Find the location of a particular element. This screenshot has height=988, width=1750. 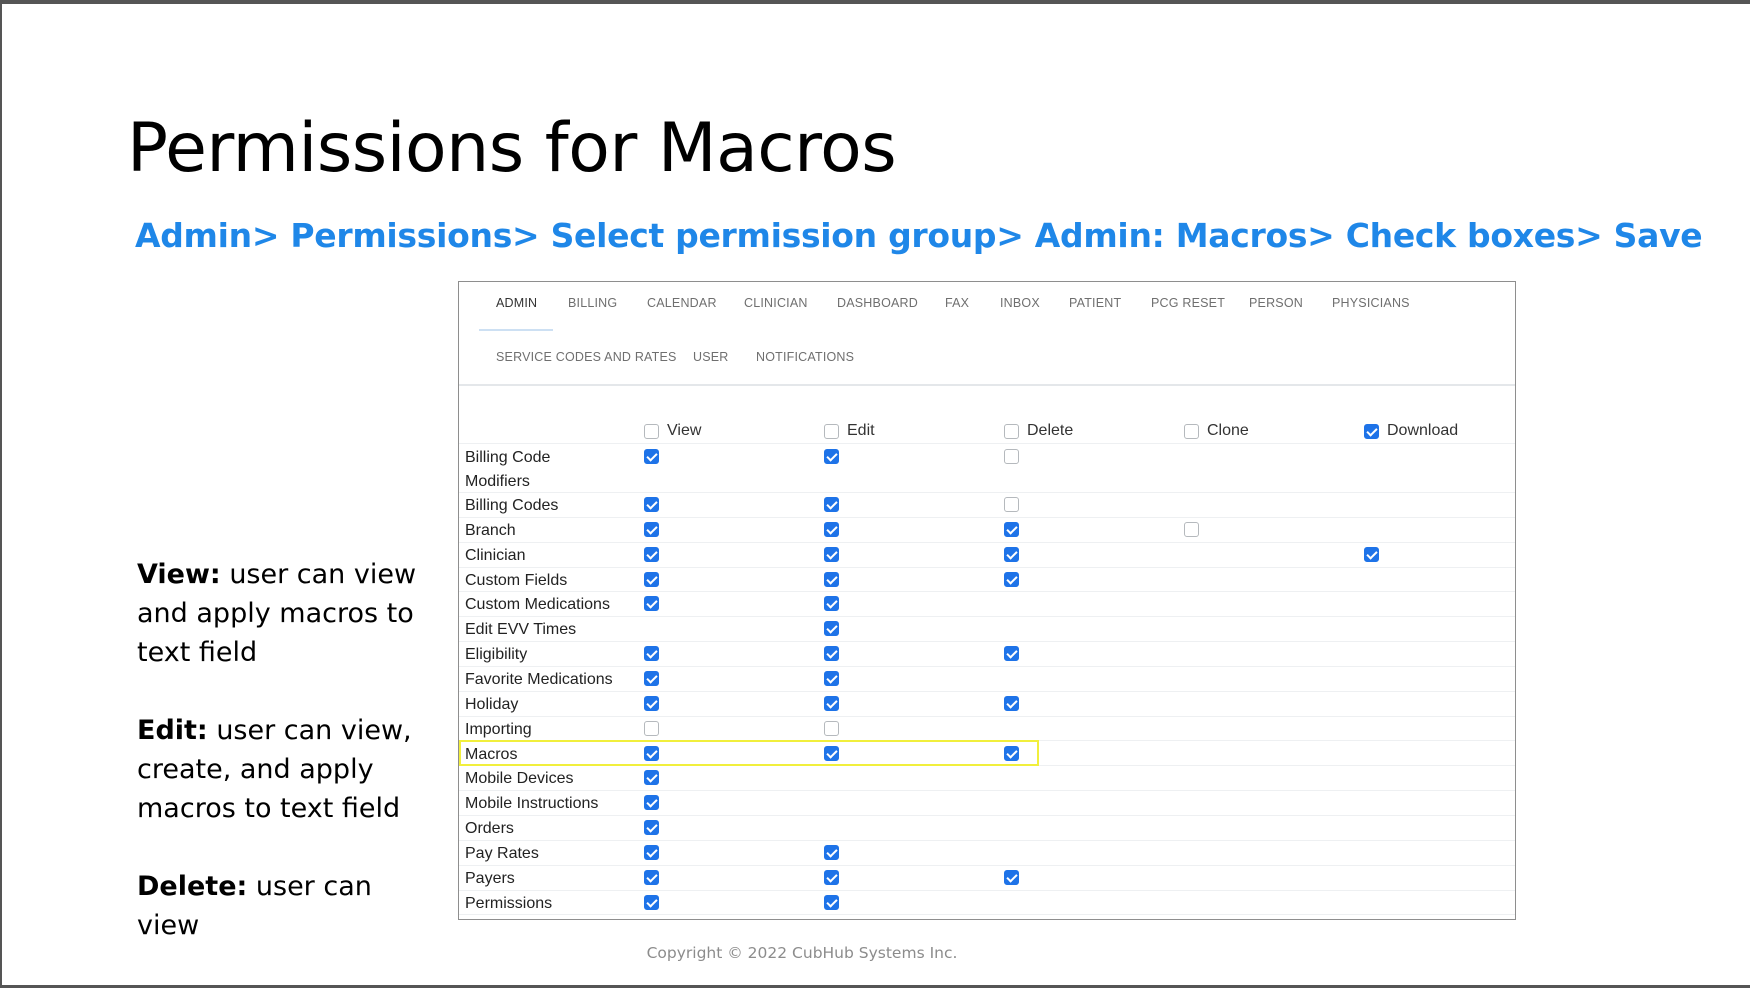

tab-billing: BILLING is located at coordinates (592, 303).